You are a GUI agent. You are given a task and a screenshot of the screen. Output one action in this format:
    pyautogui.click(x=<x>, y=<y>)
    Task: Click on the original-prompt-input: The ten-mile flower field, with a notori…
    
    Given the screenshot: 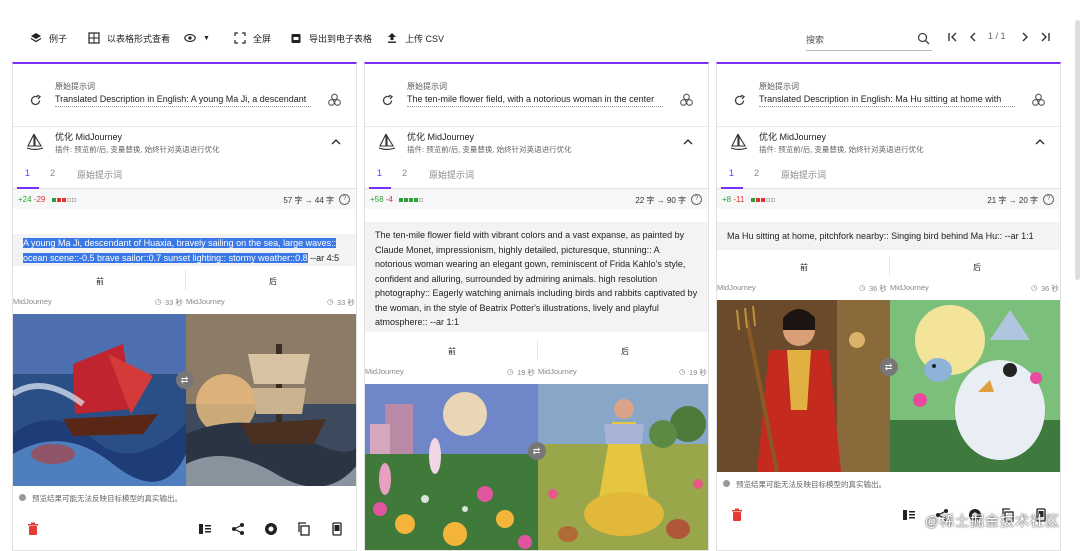 What is the action you would take?
    pyautogui.click(x=535, y=100)
    